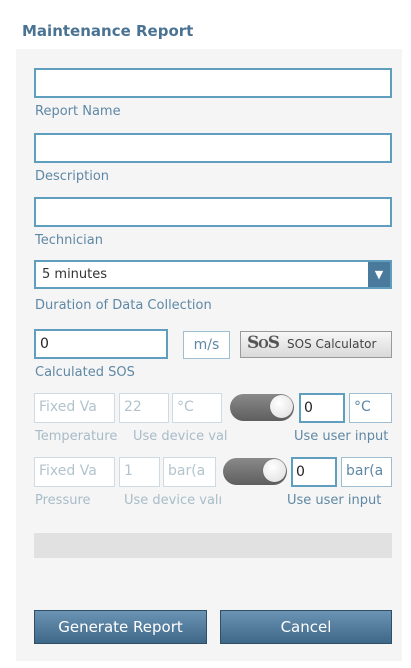 This screenshot has height=668, width=411. Describe the element at coordinates (213, 274) in the screenshot. I see `duration-select: 5 minutes ▼` at that location.